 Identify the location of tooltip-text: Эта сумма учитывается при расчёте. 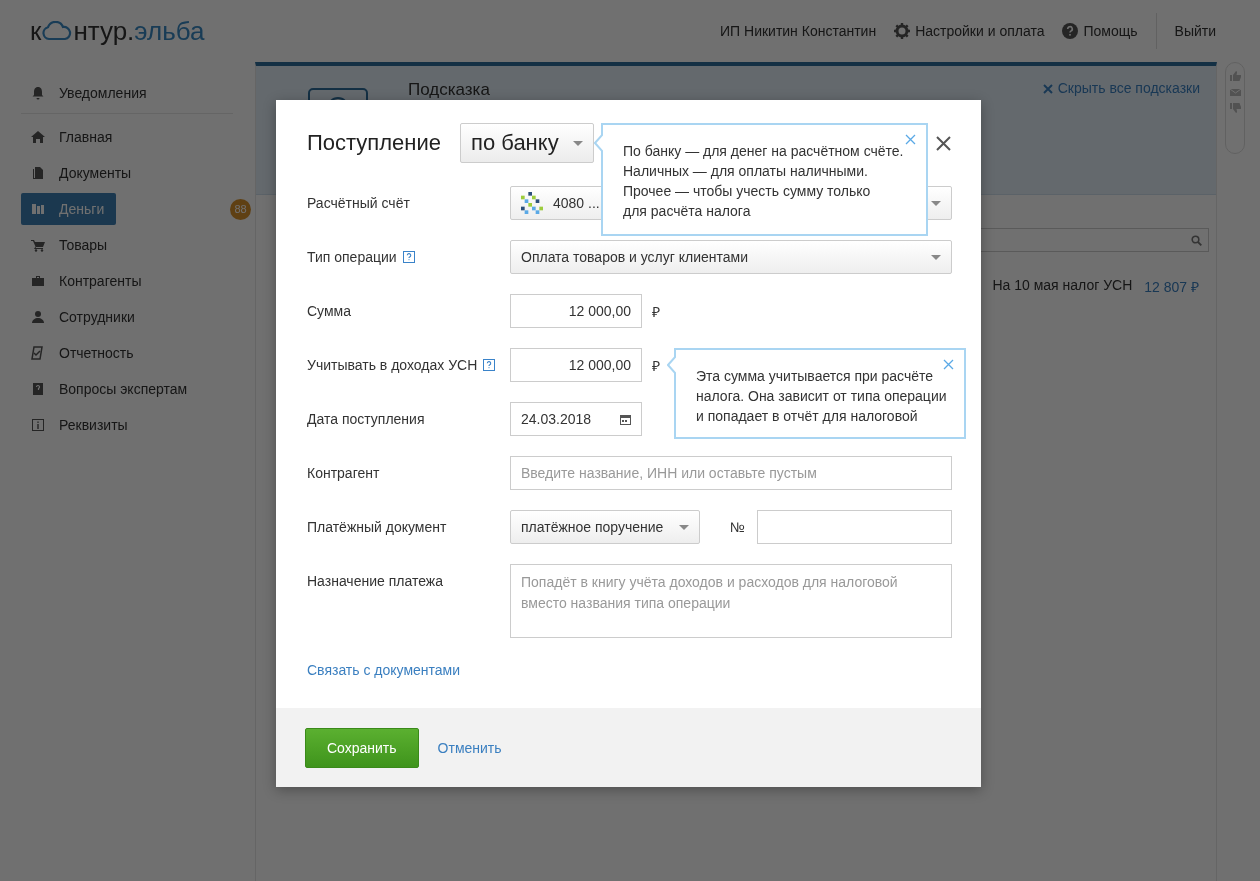
(815, 376).